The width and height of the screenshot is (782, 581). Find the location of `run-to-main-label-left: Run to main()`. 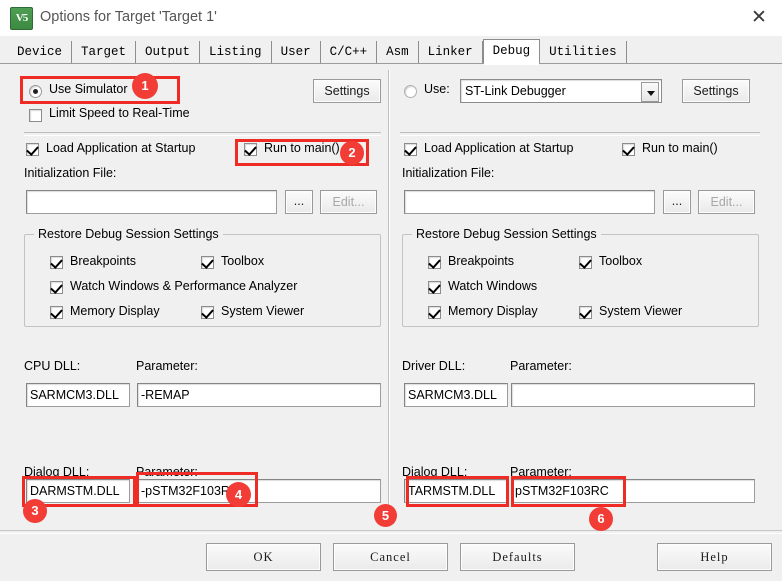

run-to-main-label-left: Run to main() is located at coordinates (302, 148).